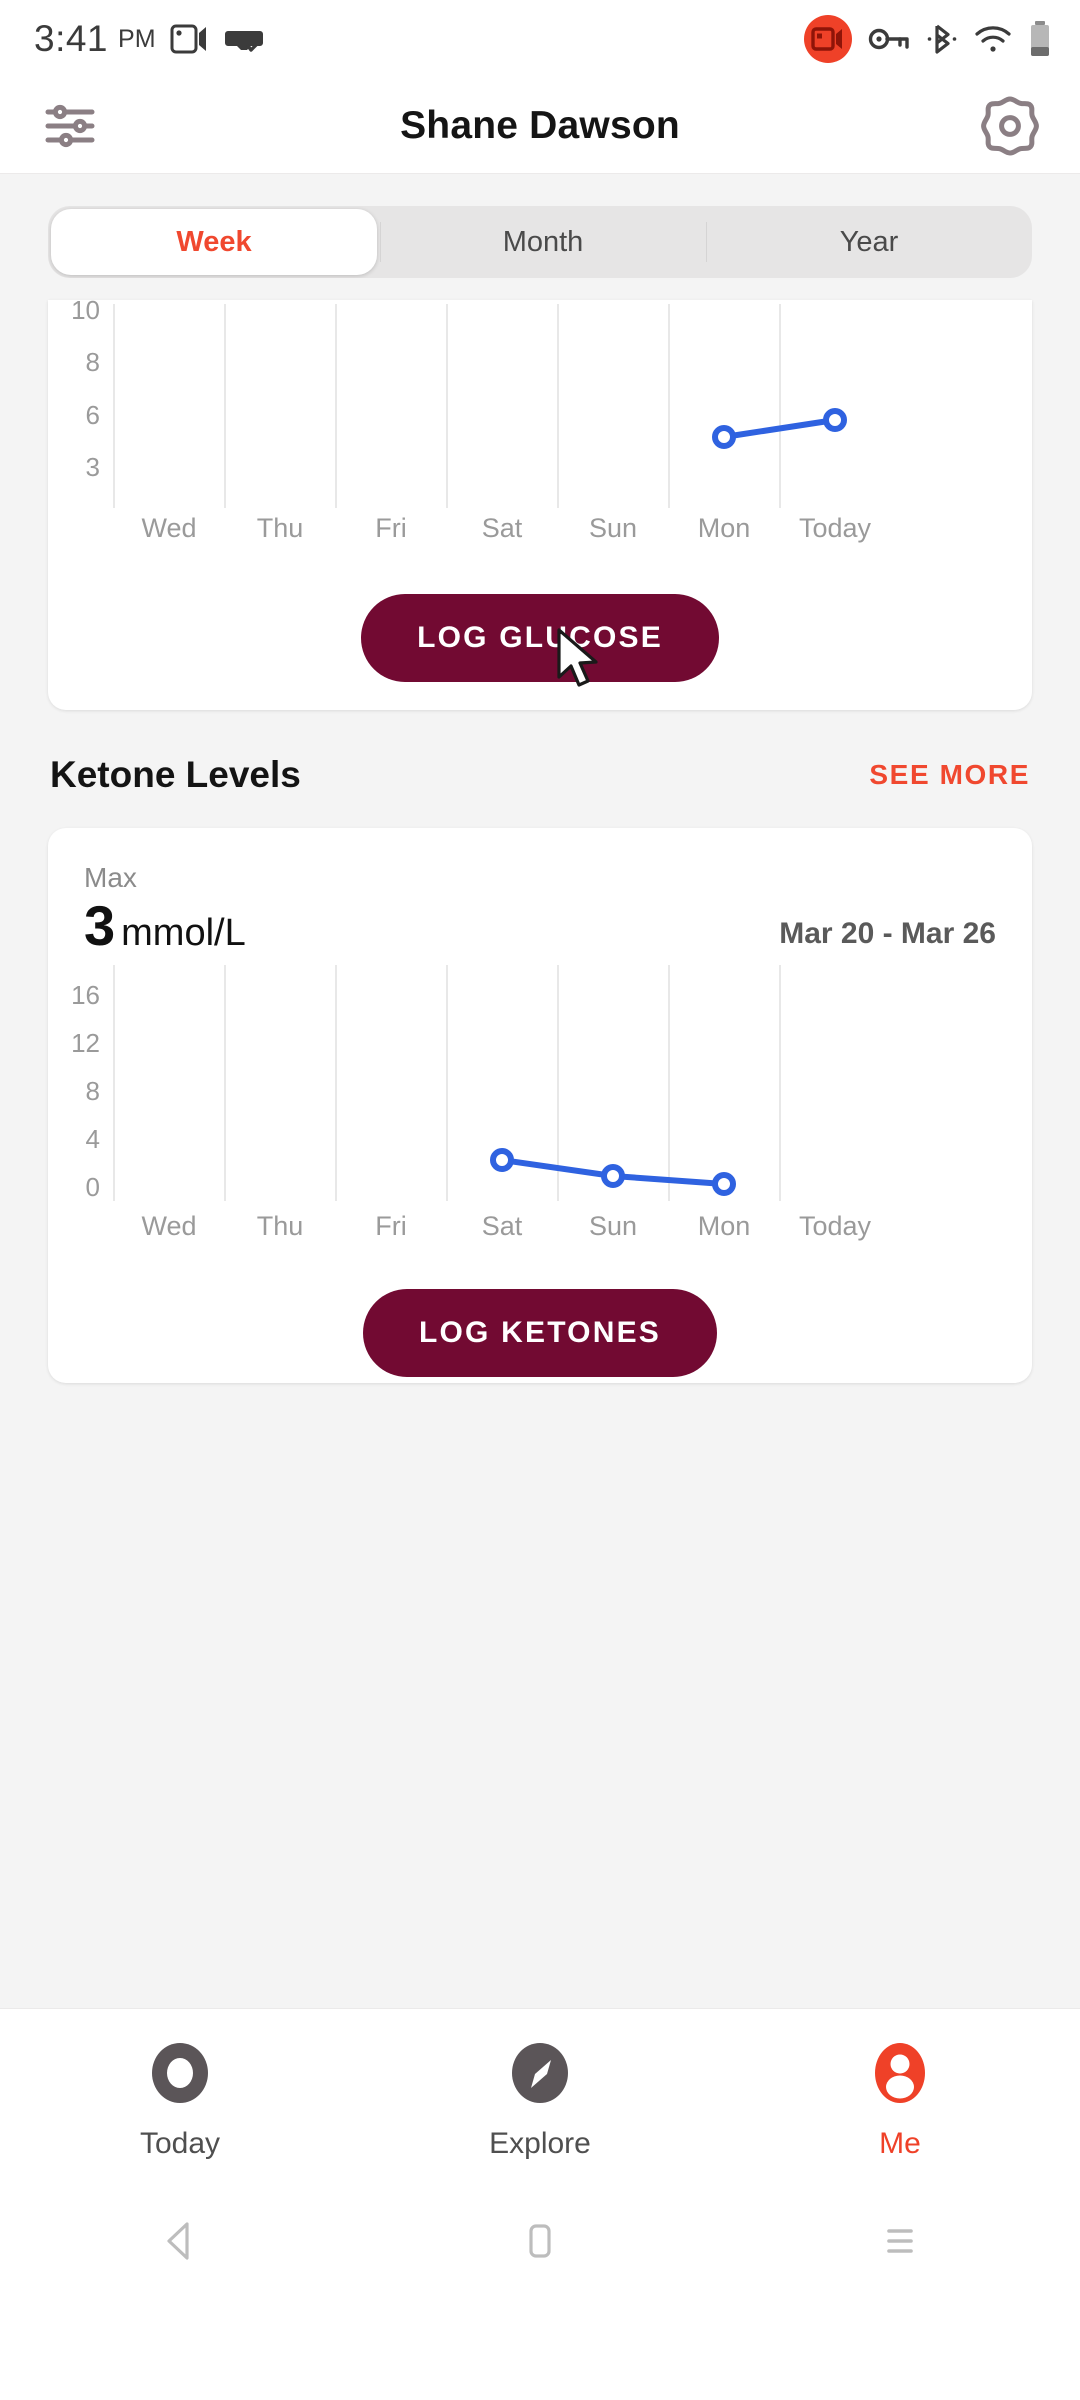  Describe the element at coordinates (540, 39) in the screenshot. I see `status-bar: 3:41 PM` at that location.